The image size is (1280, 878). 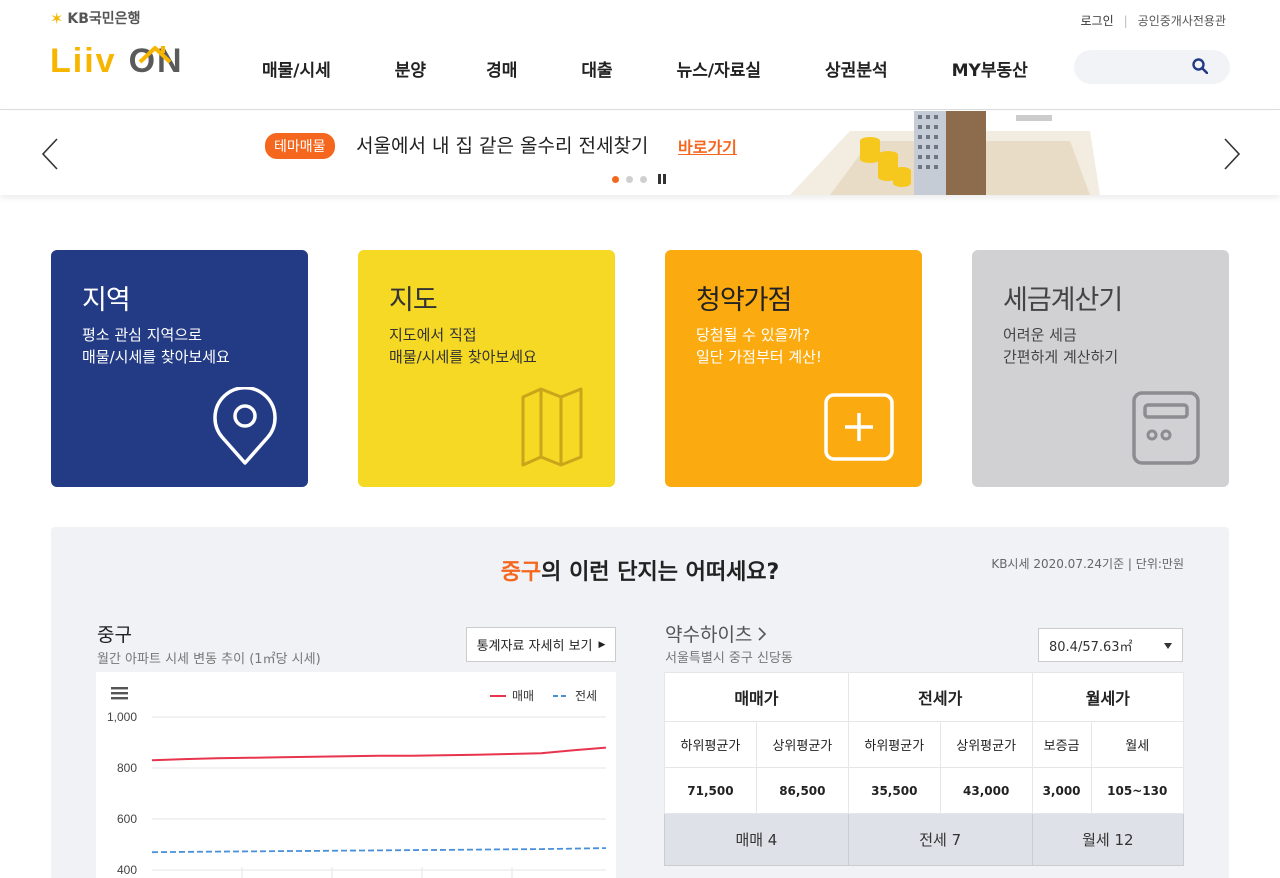 I want to click on legend-label-2: 전세, so click(x=586, y=696).